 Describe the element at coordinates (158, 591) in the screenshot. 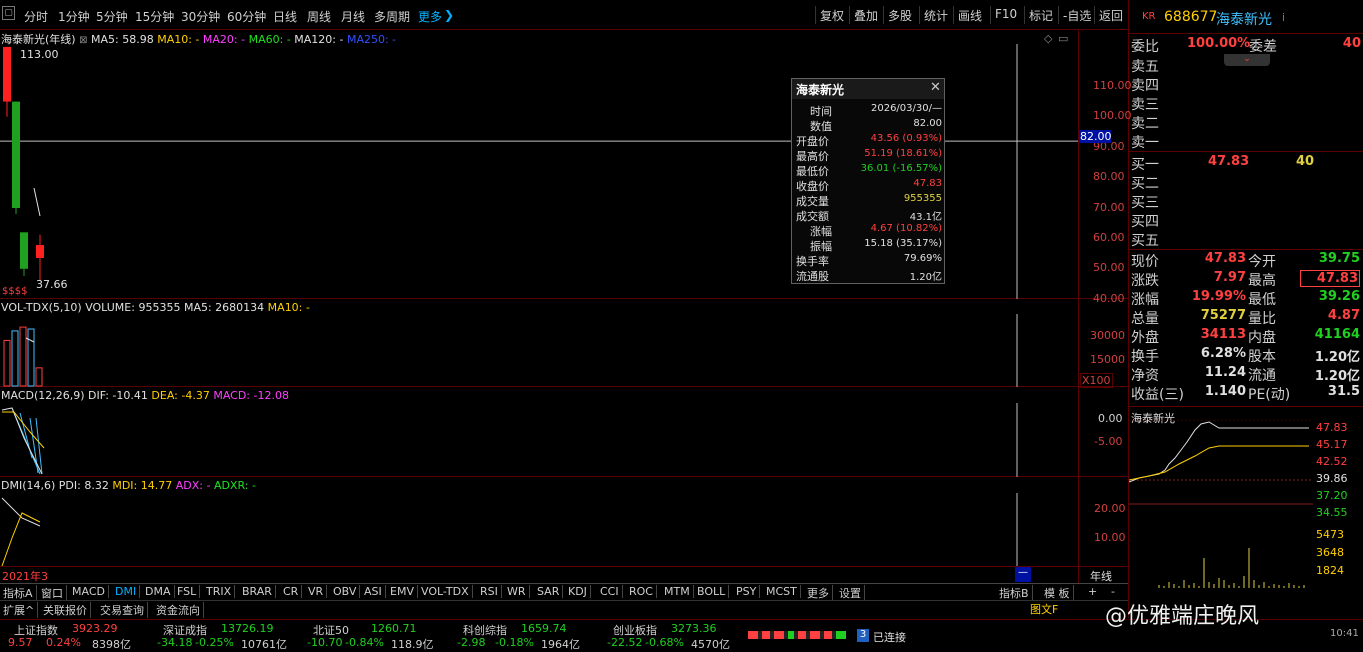

I see `tab-dma: DMA` at that location.